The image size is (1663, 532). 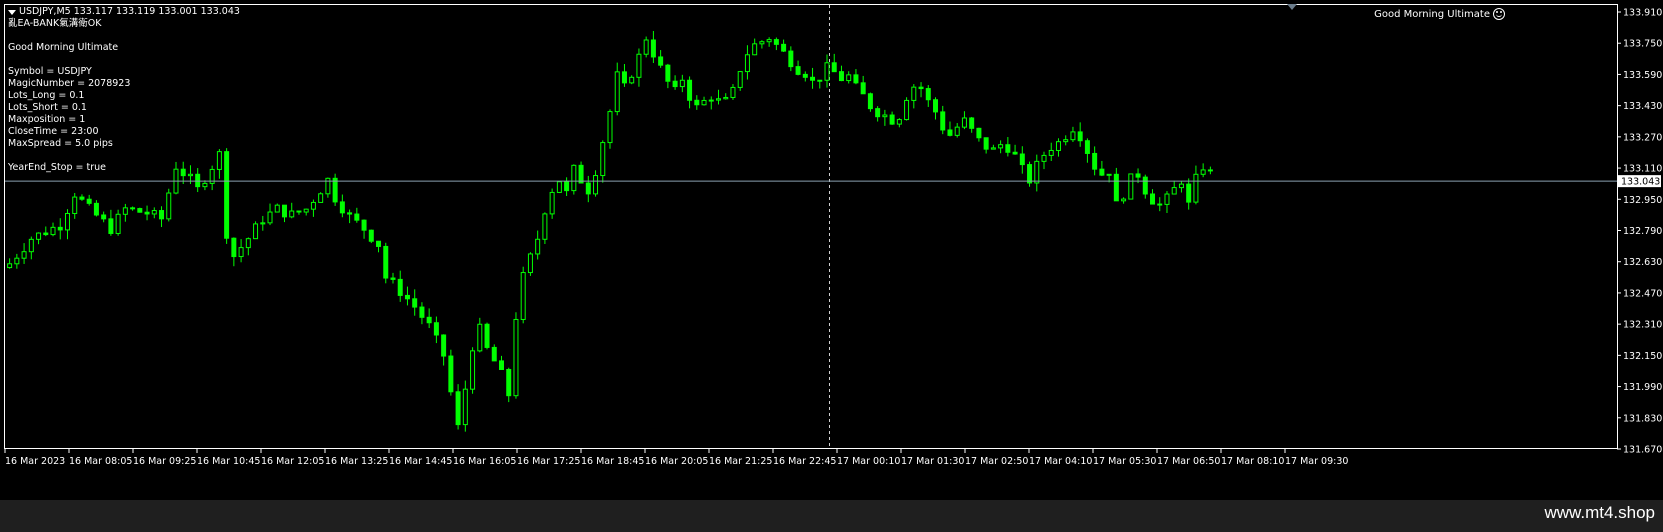 I want to click on time-tick-label: 17 Mar 06:50, so click(x=1188, y=461).